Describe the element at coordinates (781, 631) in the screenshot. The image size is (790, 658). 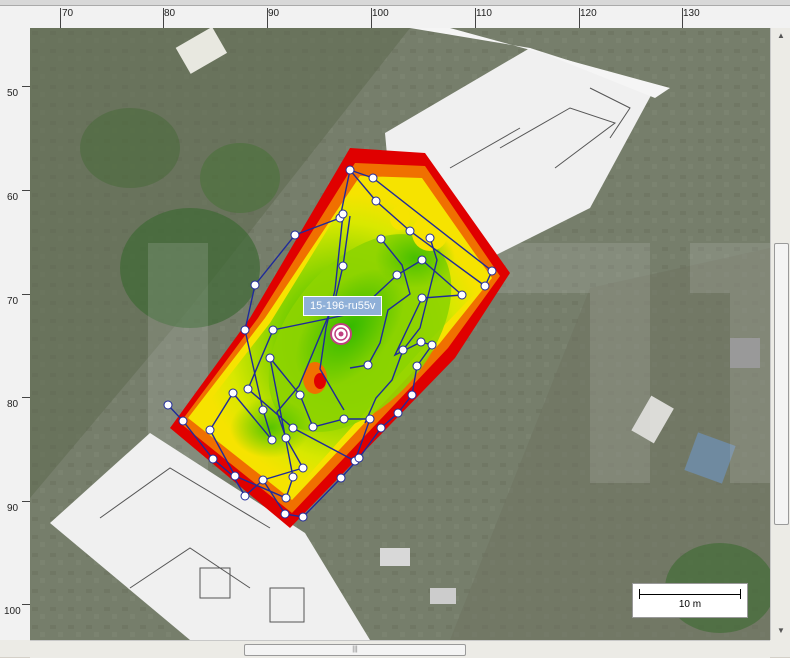
I see `scroll-down-arrow-icon: ▼` at that location.